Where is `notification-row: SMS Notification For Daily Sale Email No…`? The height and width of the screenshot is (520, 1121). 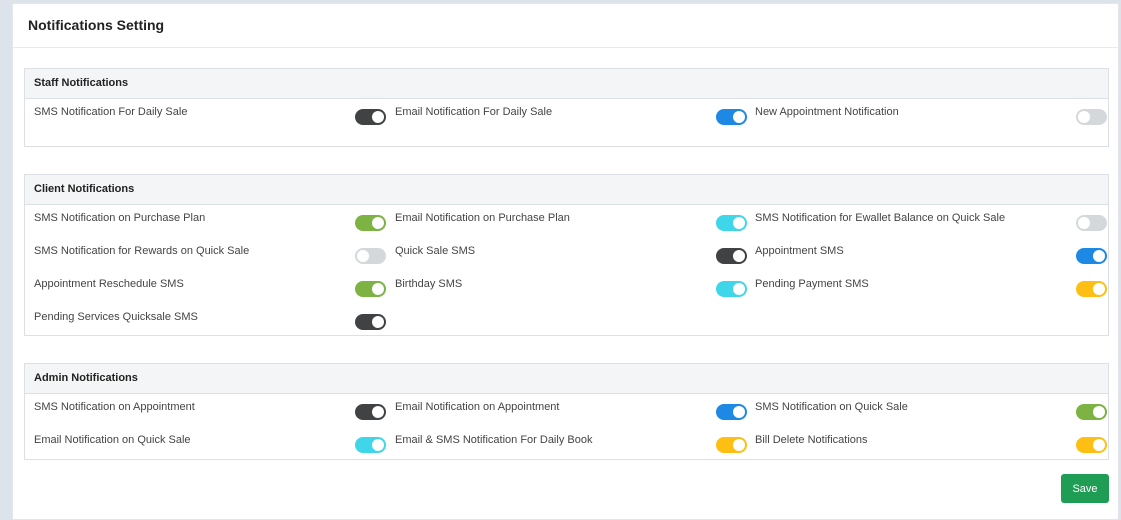
notification-row: SMS Notification For Daily Sale Email No… is located at coordinates (566, 115).